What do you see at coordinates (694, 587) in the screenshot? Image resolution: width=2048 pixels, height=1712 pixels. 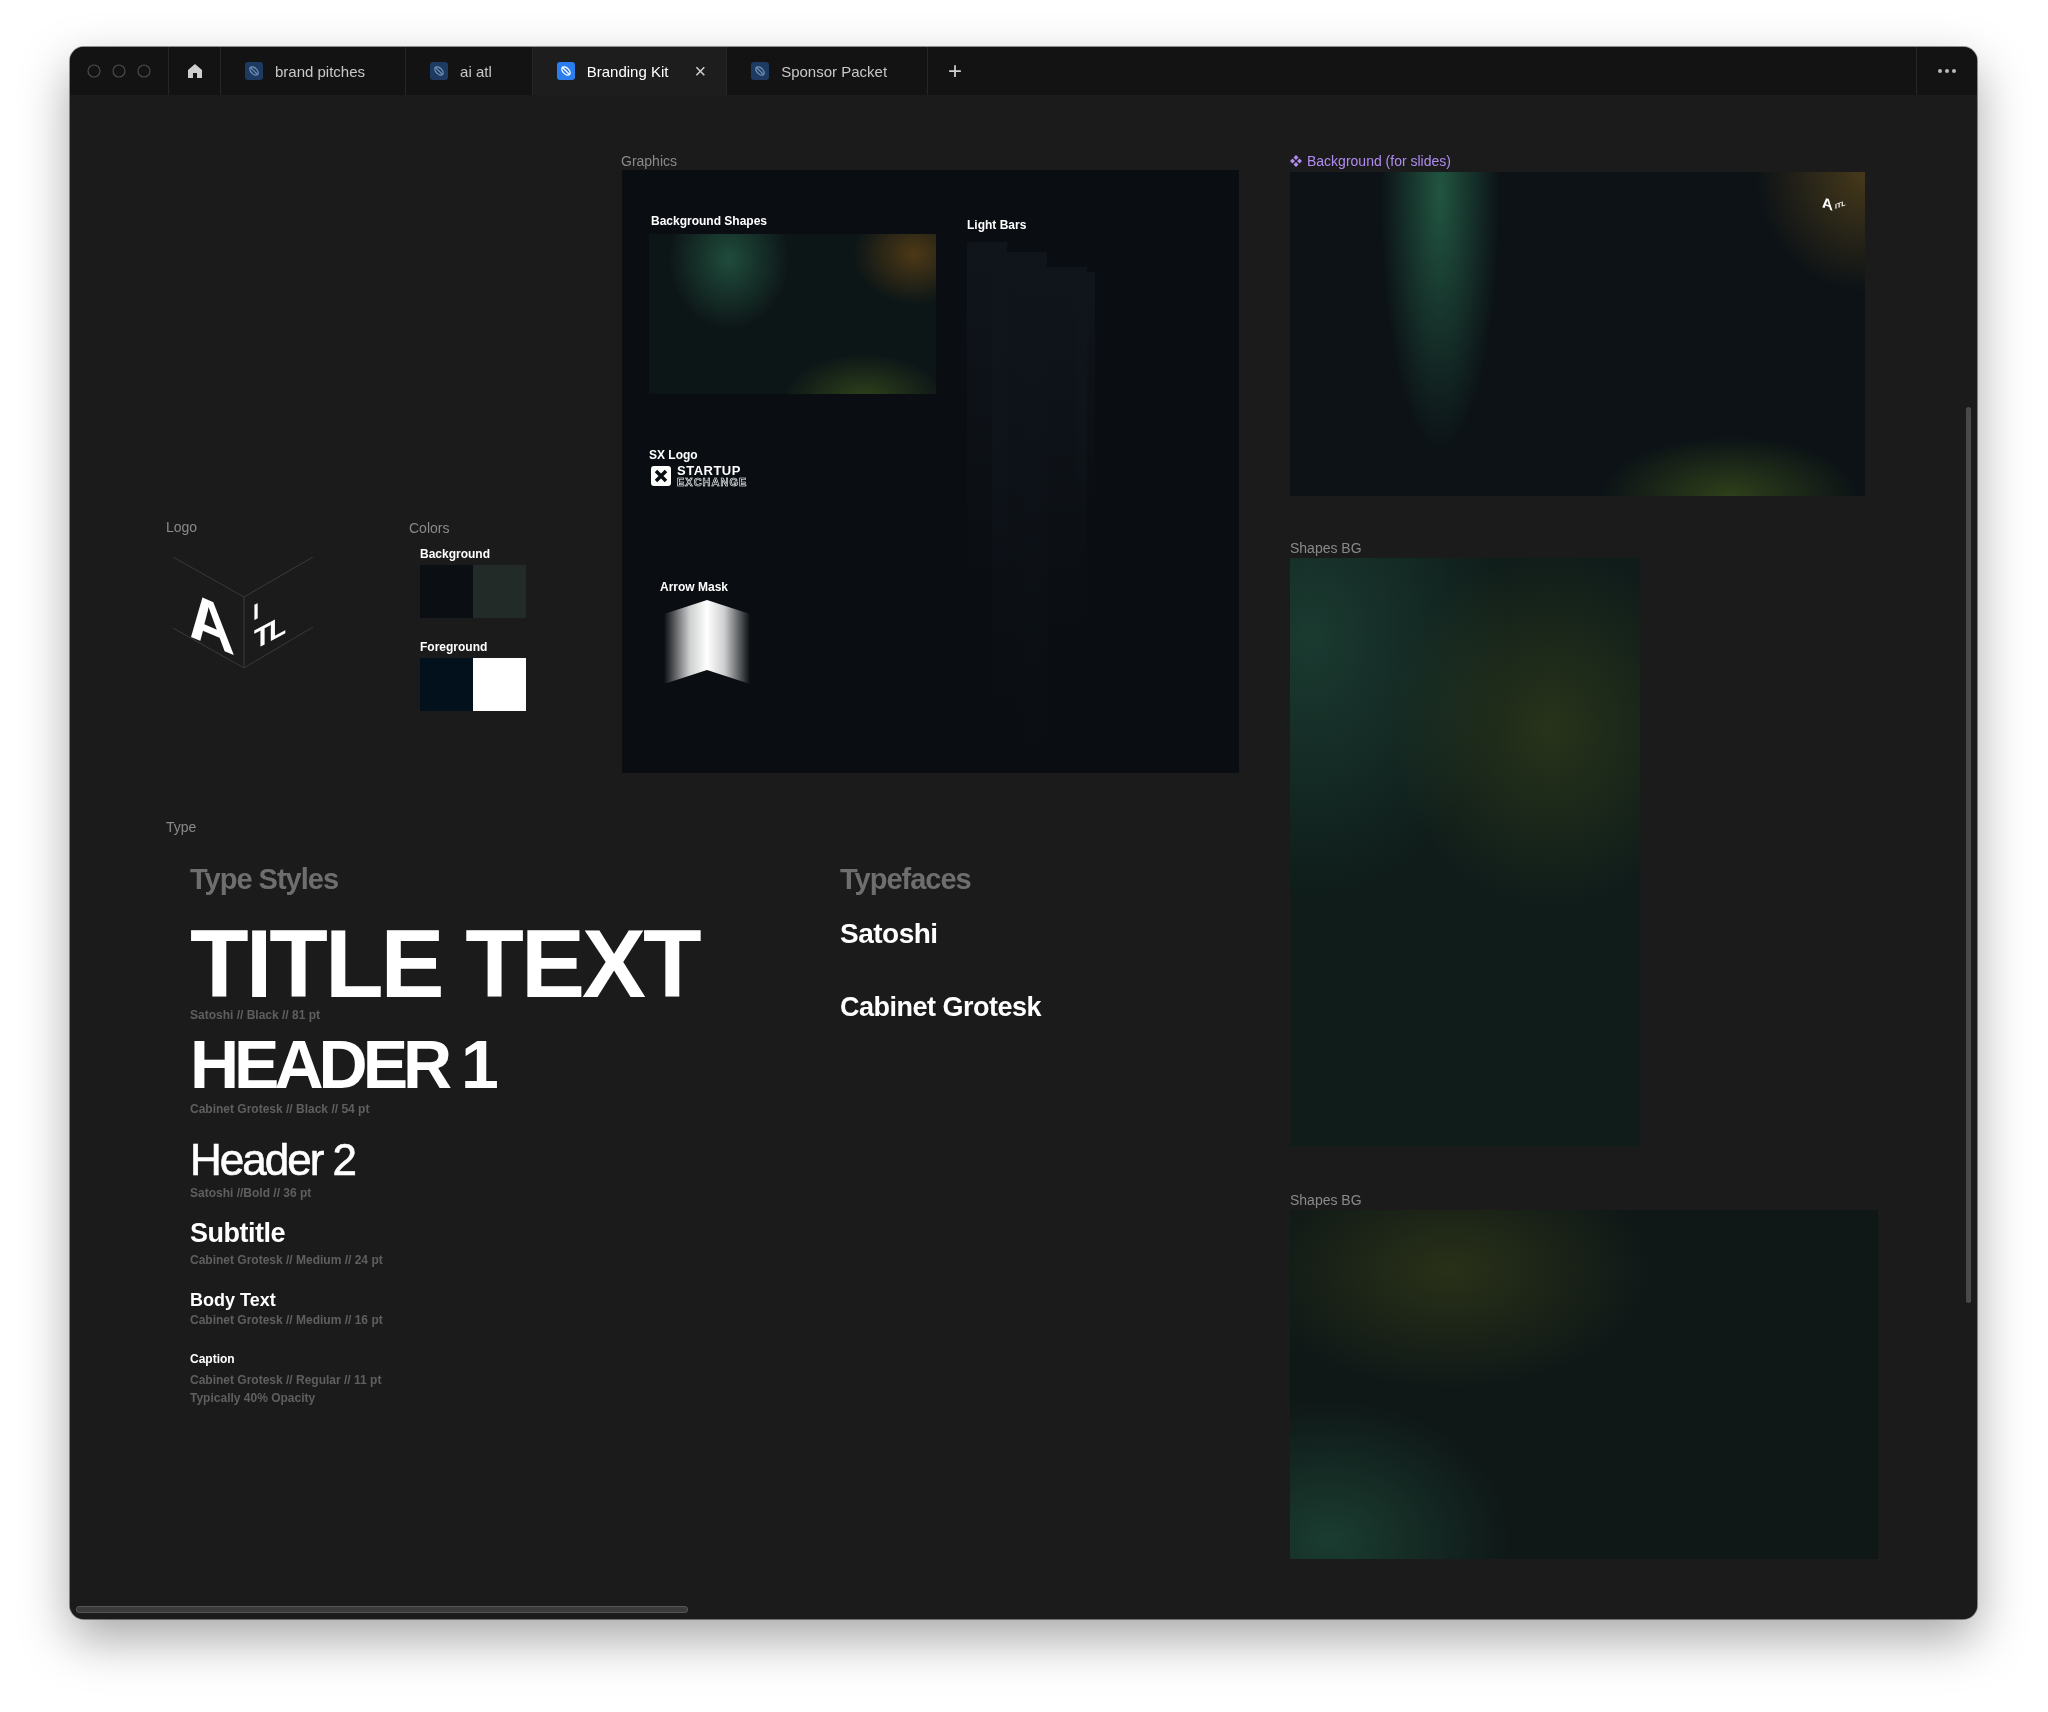 I see `graphic-title: Arrow Mask` at bounding box center [694, 587].